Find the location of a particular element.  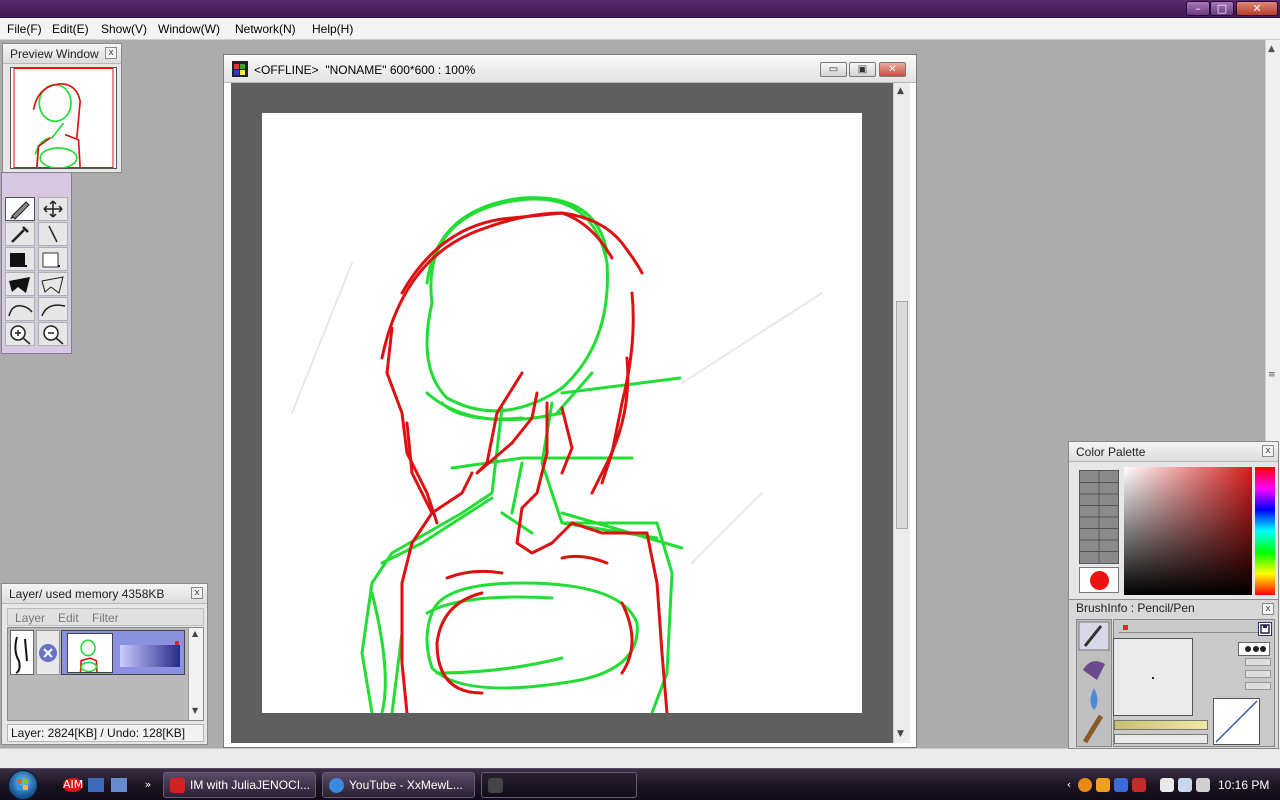

layer-item is located at coordinates (123, 652).